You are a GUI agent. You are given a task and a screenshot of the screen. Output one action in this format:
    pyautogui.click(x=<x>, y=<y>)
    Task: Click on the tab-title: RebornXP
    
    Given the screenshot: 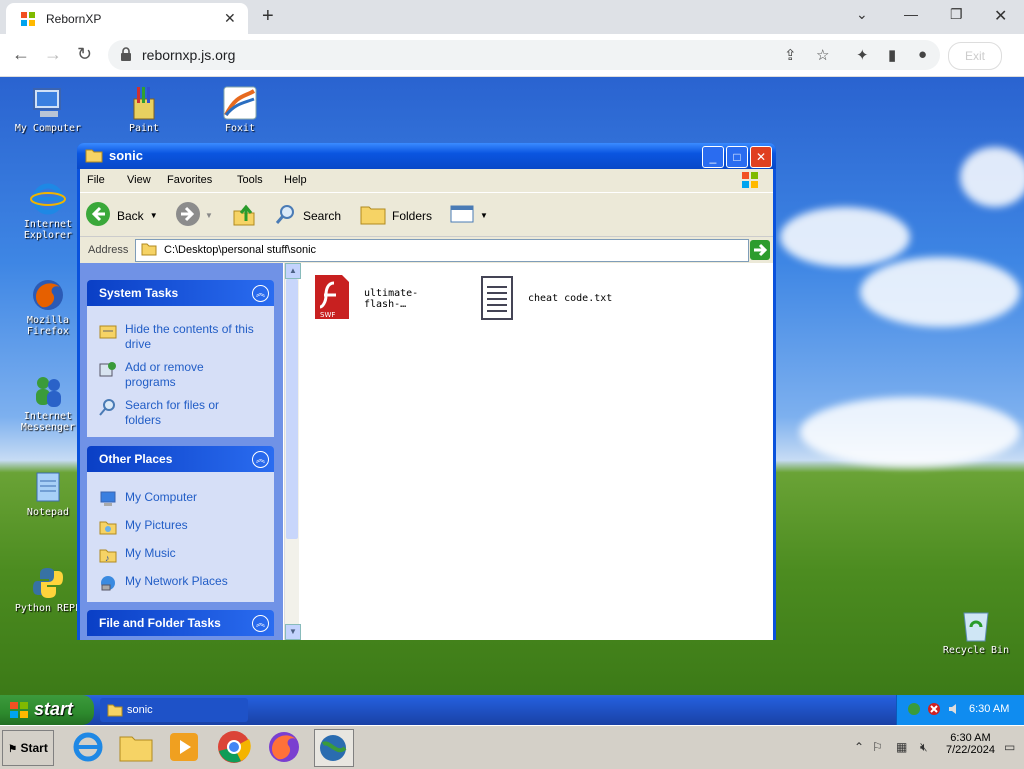 What is the action you would take?
    pyautogui.click(x=74, y=19)
    